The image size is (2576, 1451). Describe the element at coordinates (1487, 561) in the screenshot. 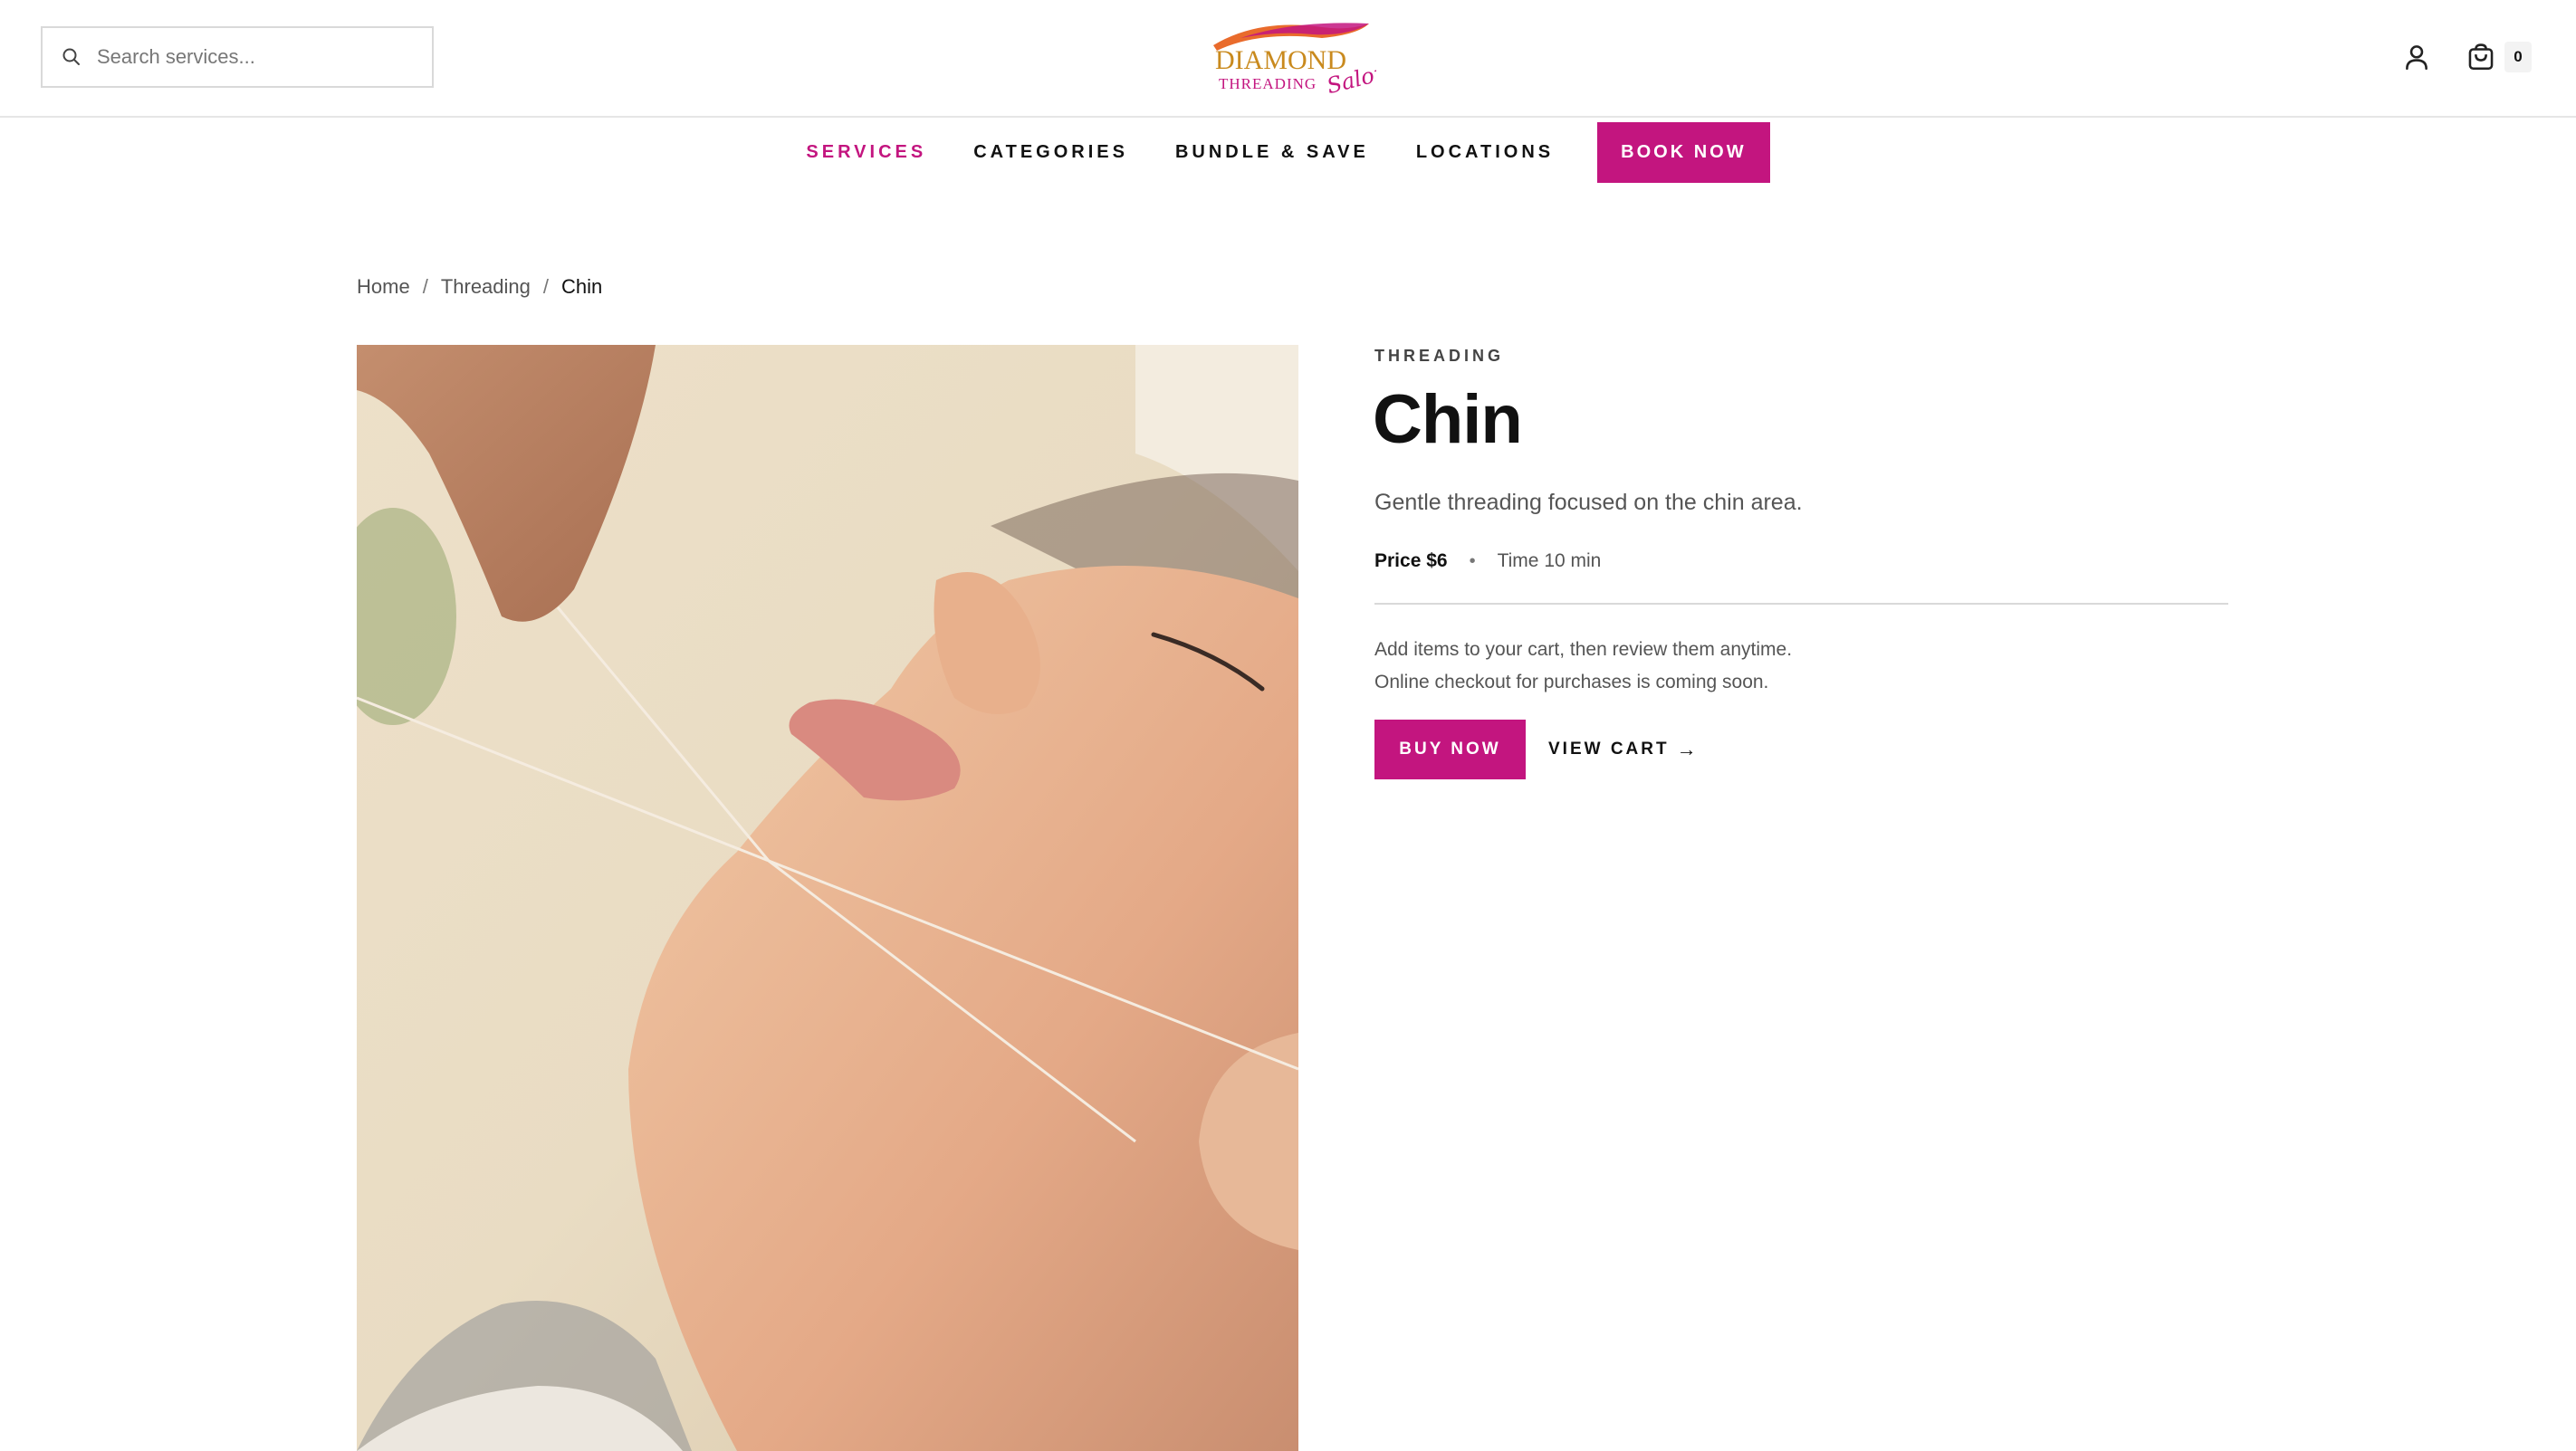

I see `product-meta: Price $6 • Time 10 min` at that location.